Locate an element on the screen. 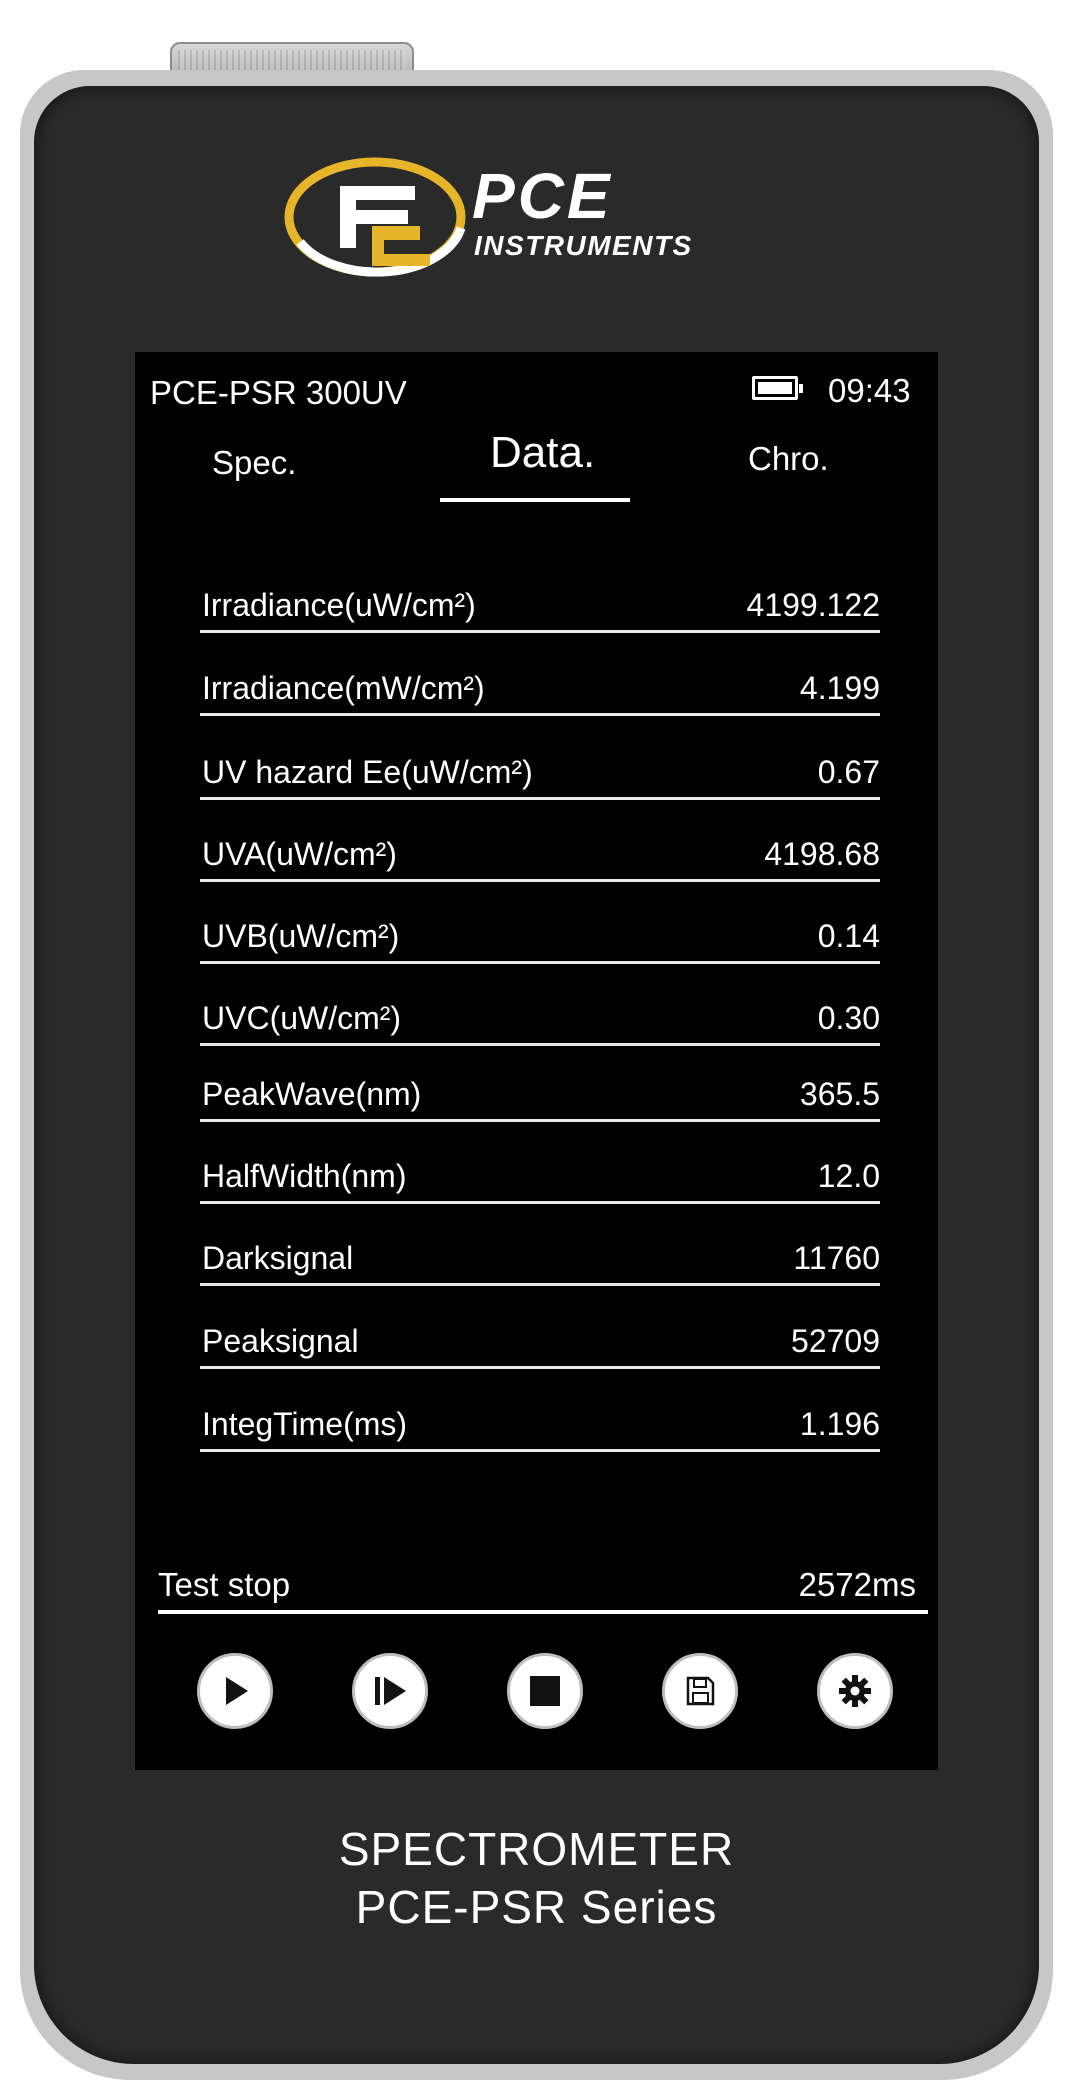 The height and width of the screenshot is (2100, 1073). row-label: Irradiance(mW/cm²) is located at coordinates (343, 688).